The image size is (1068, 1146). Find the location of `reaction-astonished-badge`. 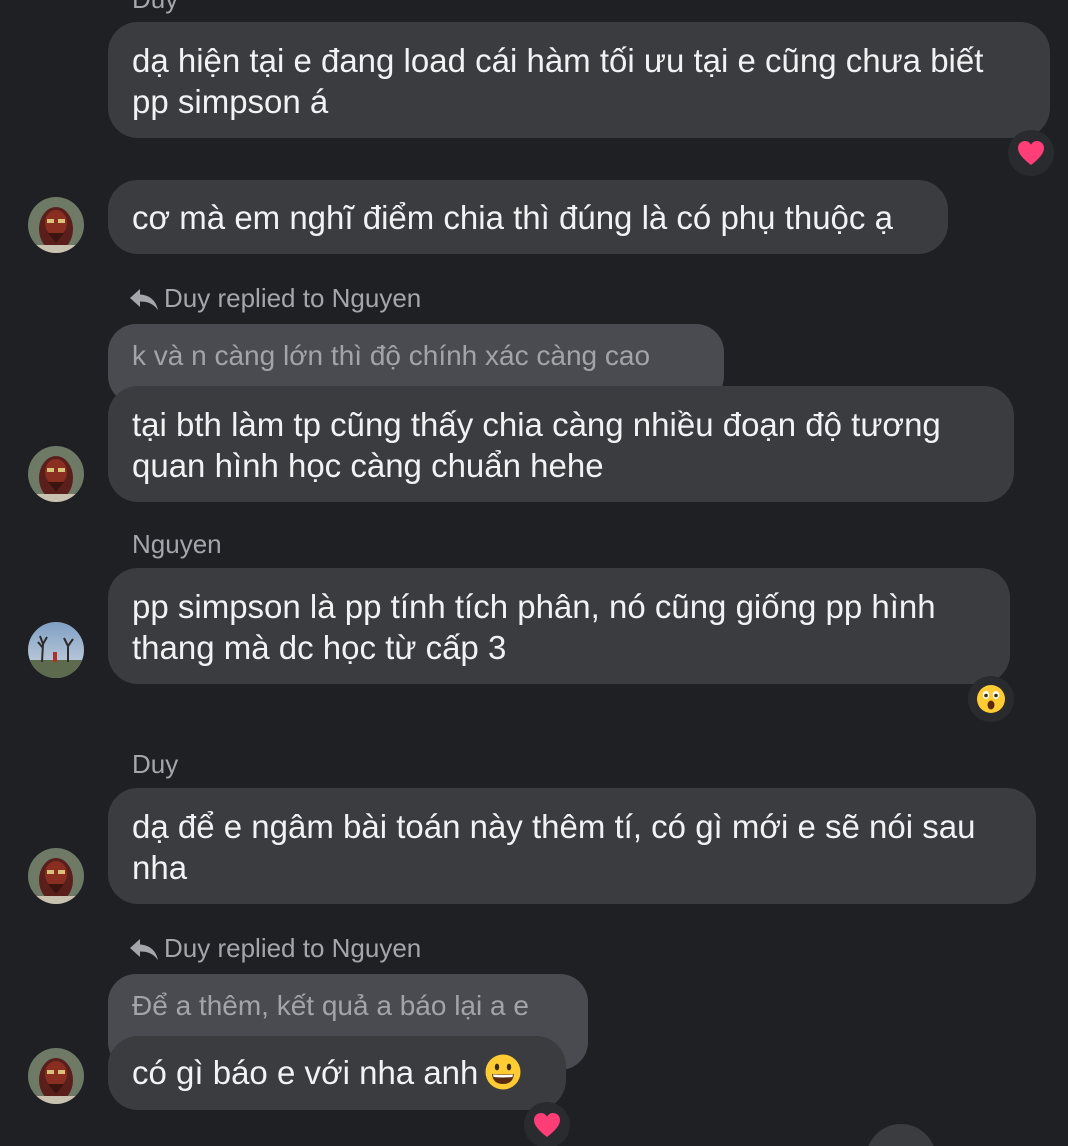

reaction-astonished-badge is located at coordinates (991, 699).